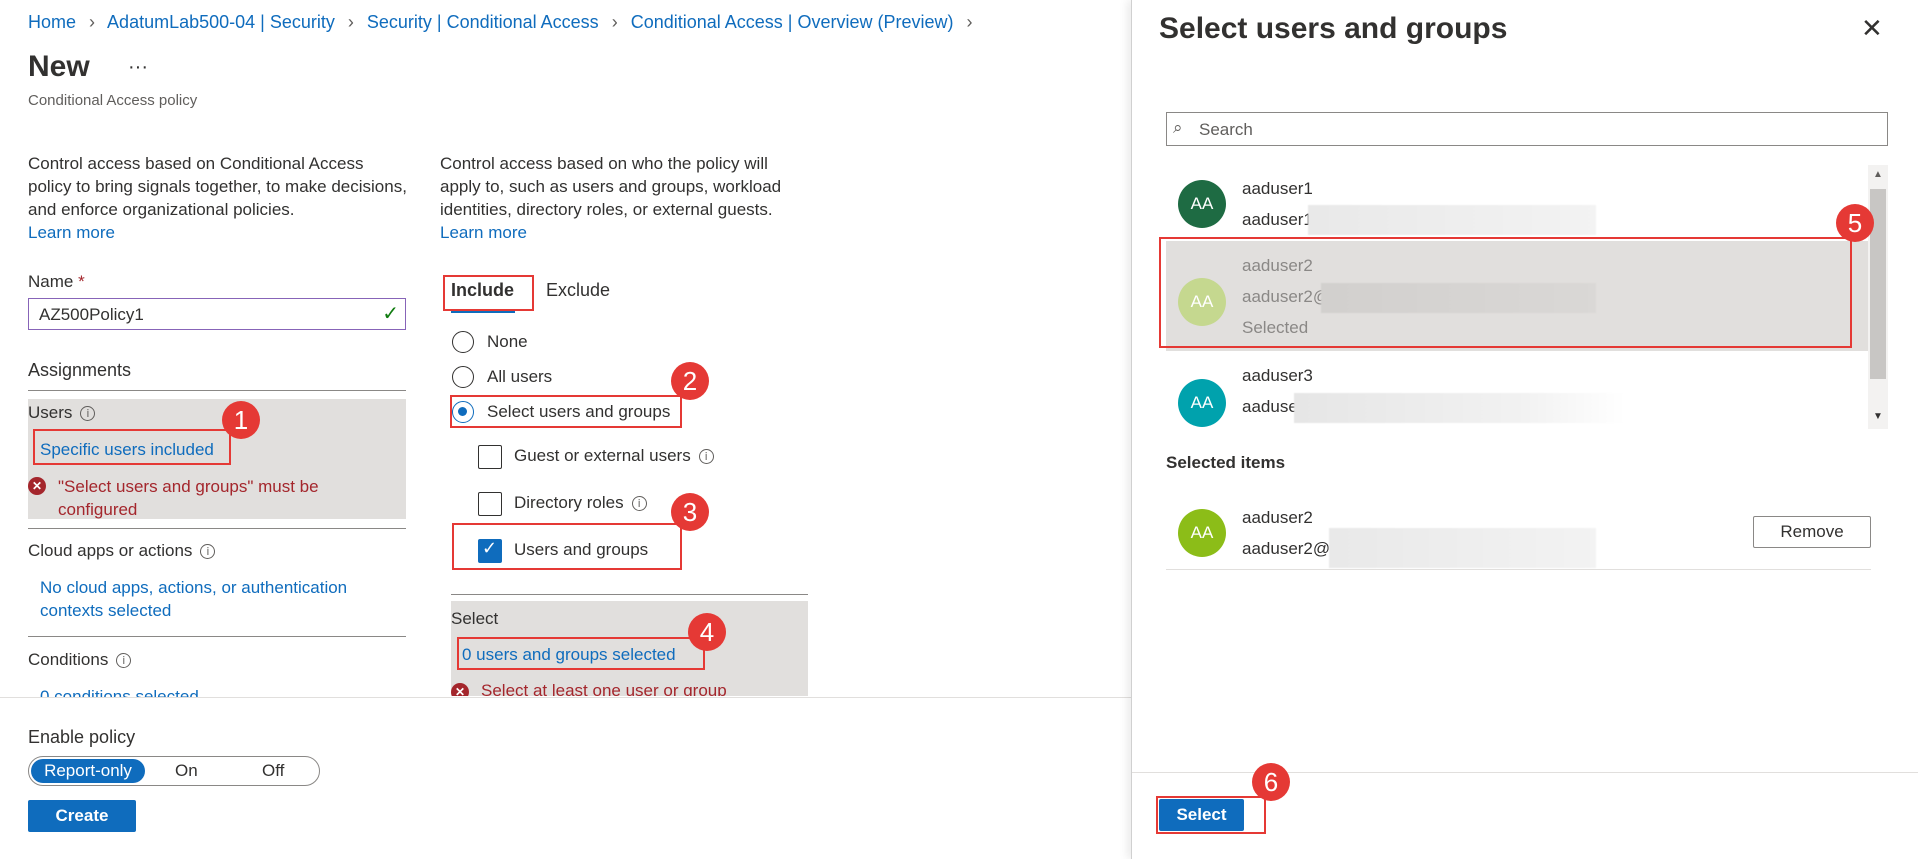 This screenshot has width=1918, height=859. I want to click on callout-badge-6: 6, so click(1271, 782).